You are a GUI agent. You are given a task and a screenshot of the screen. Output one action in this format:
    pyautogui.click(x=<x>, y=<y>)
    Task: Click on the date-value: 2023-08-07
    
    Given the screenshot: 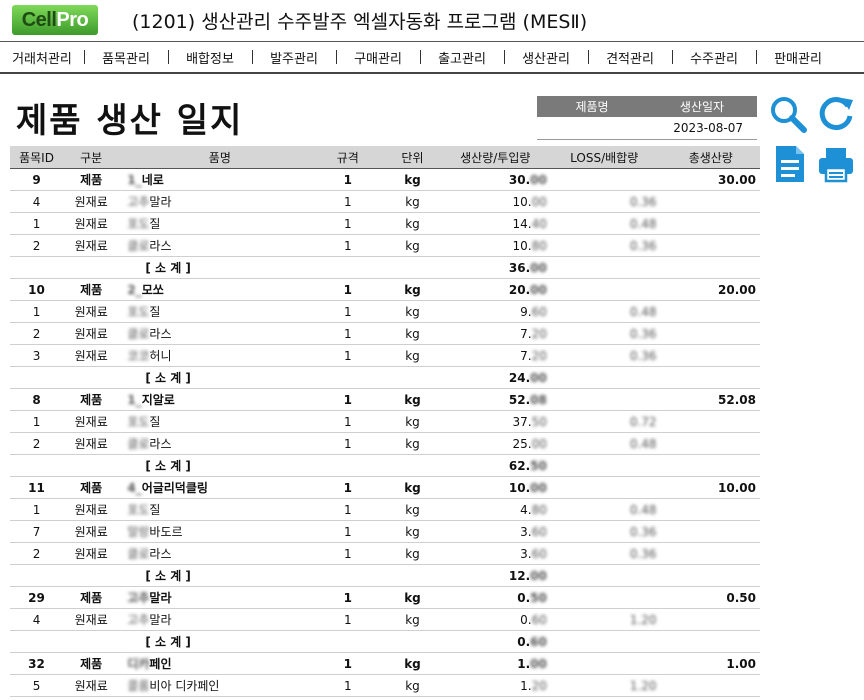 What is the action you would take?
    pyautogui.click(x=702, y=128)
    